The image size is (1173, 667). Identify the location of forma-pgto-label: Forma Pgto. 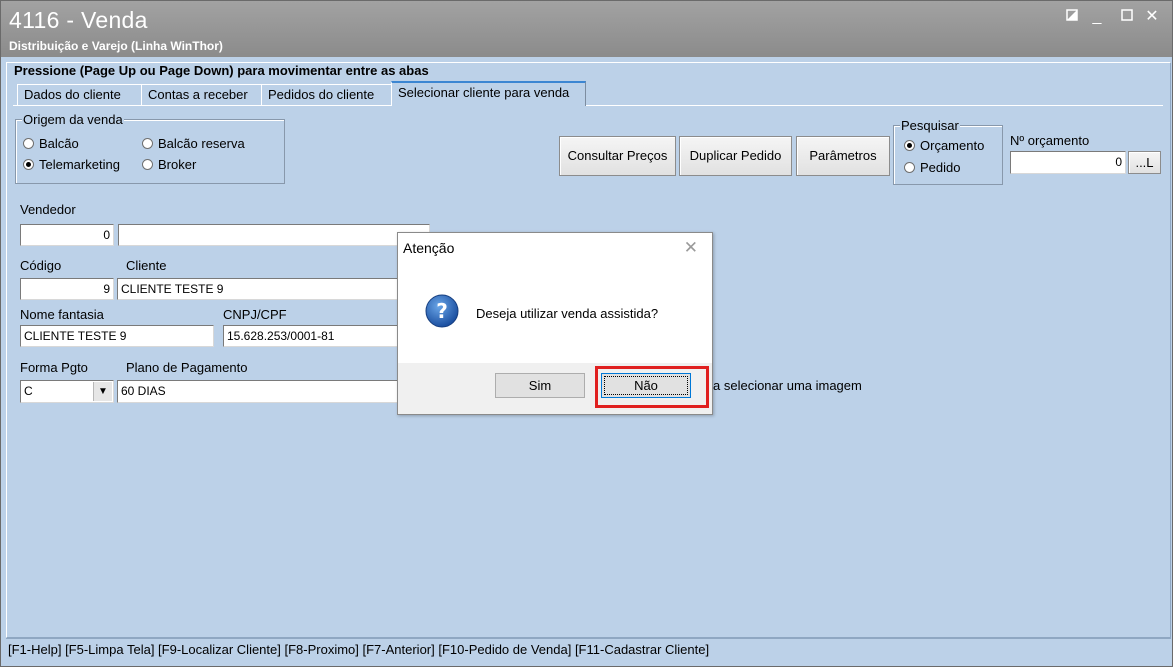
(54, 367).